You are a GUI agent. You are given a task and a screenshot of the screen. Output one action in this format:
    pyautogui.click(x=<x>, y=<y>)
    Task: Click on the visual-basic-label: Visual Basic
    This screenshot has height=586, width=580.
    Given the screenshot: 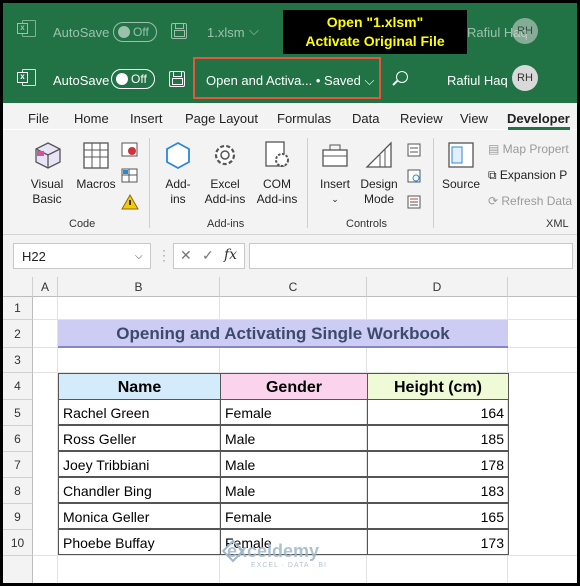 What is the action you would take?
    pyautogui.click(x=47, y=191)
    